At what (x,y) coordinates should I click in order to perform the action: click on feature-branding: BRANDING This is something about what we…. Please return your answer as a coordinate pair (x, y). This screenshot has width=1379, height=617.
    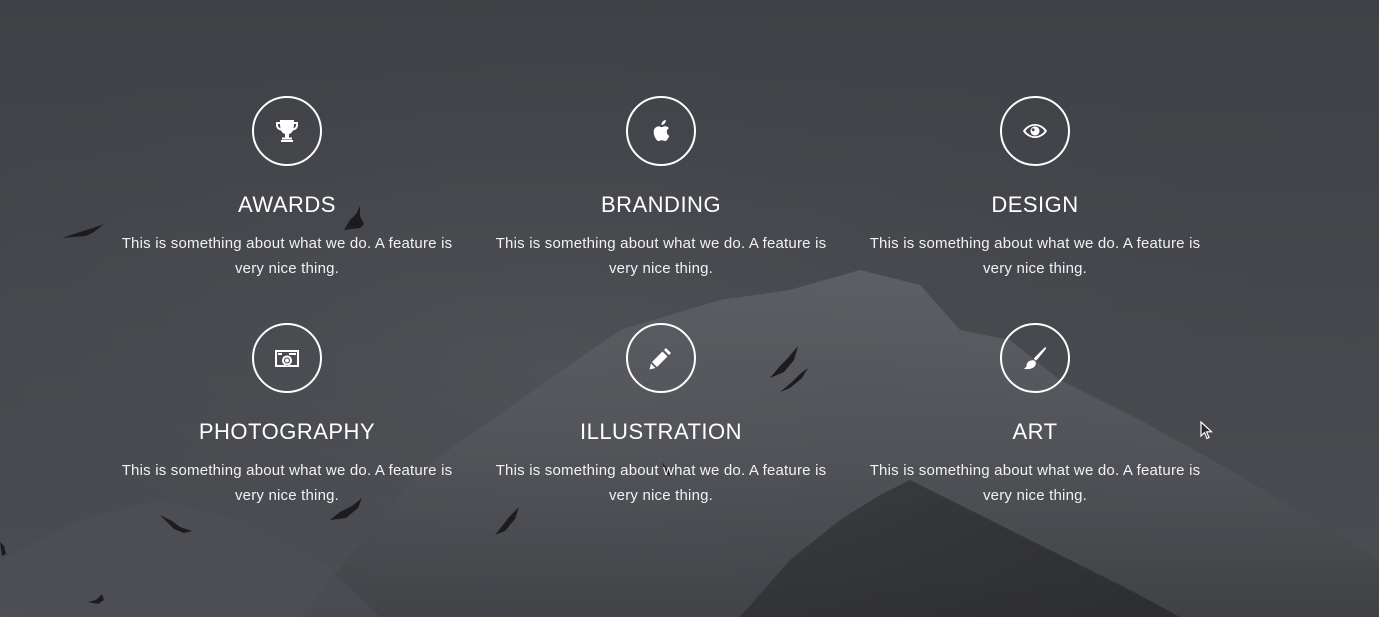
    Looking at the image, I should click on (661, 209).